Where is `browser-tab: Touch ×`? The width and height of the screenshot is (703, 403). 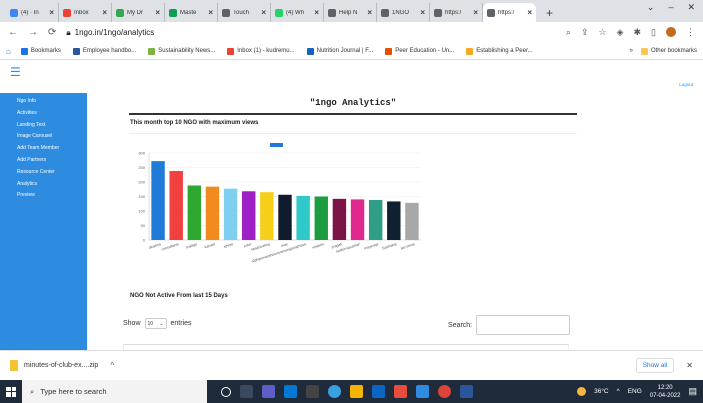
browser-tab: Touch × is located at coordinates (244, 12).